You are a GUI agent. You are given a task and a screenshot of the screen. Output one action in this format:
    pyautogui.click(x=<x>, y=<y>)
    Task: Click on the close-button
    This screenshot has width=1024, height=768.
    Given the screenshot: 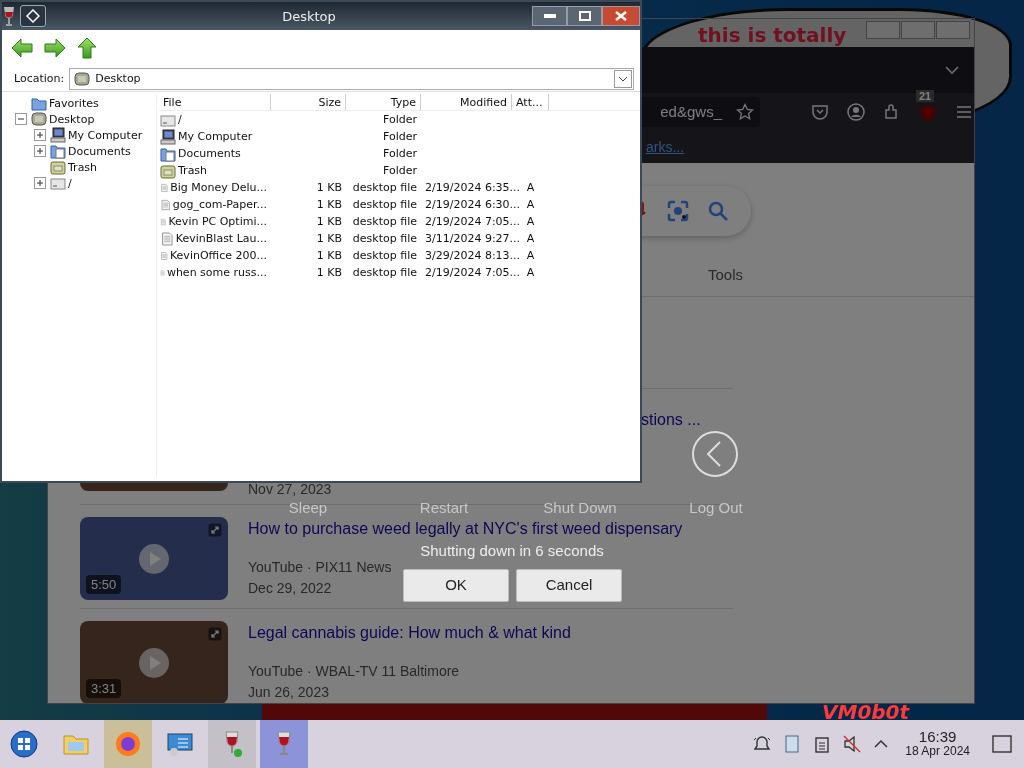 What is the action you would take?
    pyautogui.click(x=621, y=16)
    